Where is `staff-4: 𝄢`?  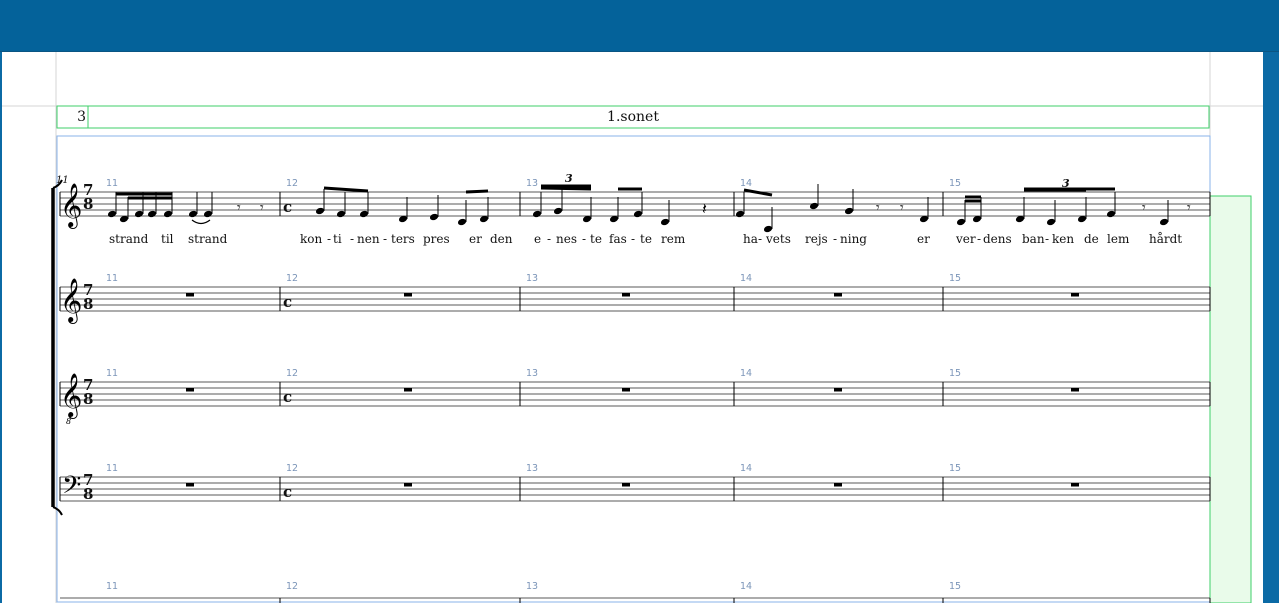
staff-4: 𝄢 is located at coordinates (635, 488).